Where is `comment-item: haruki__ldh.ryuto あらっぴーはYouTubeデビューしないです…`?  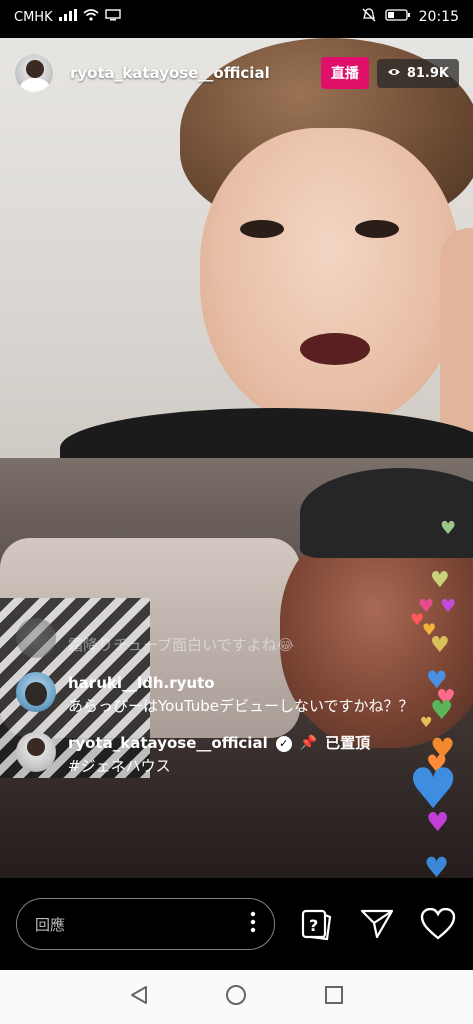 comment-item: haruki__ldh.ryuto あらっぴーはYouTubeデビューしないです… is located at coordinates (216, 695).